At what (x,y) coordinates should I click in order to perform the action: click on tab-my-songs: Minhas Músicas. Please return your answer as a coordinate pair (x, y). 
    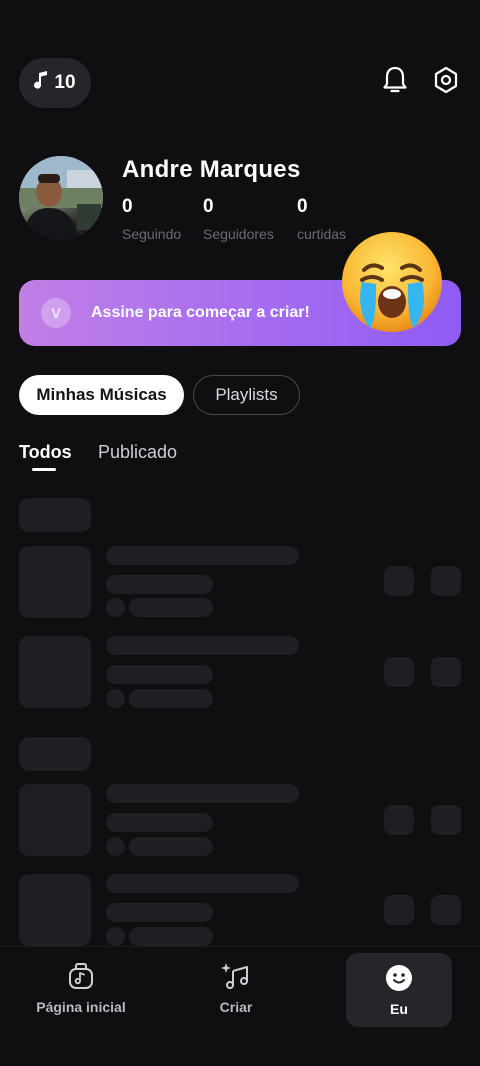
    Looking at the image, I should click on (101, 395).